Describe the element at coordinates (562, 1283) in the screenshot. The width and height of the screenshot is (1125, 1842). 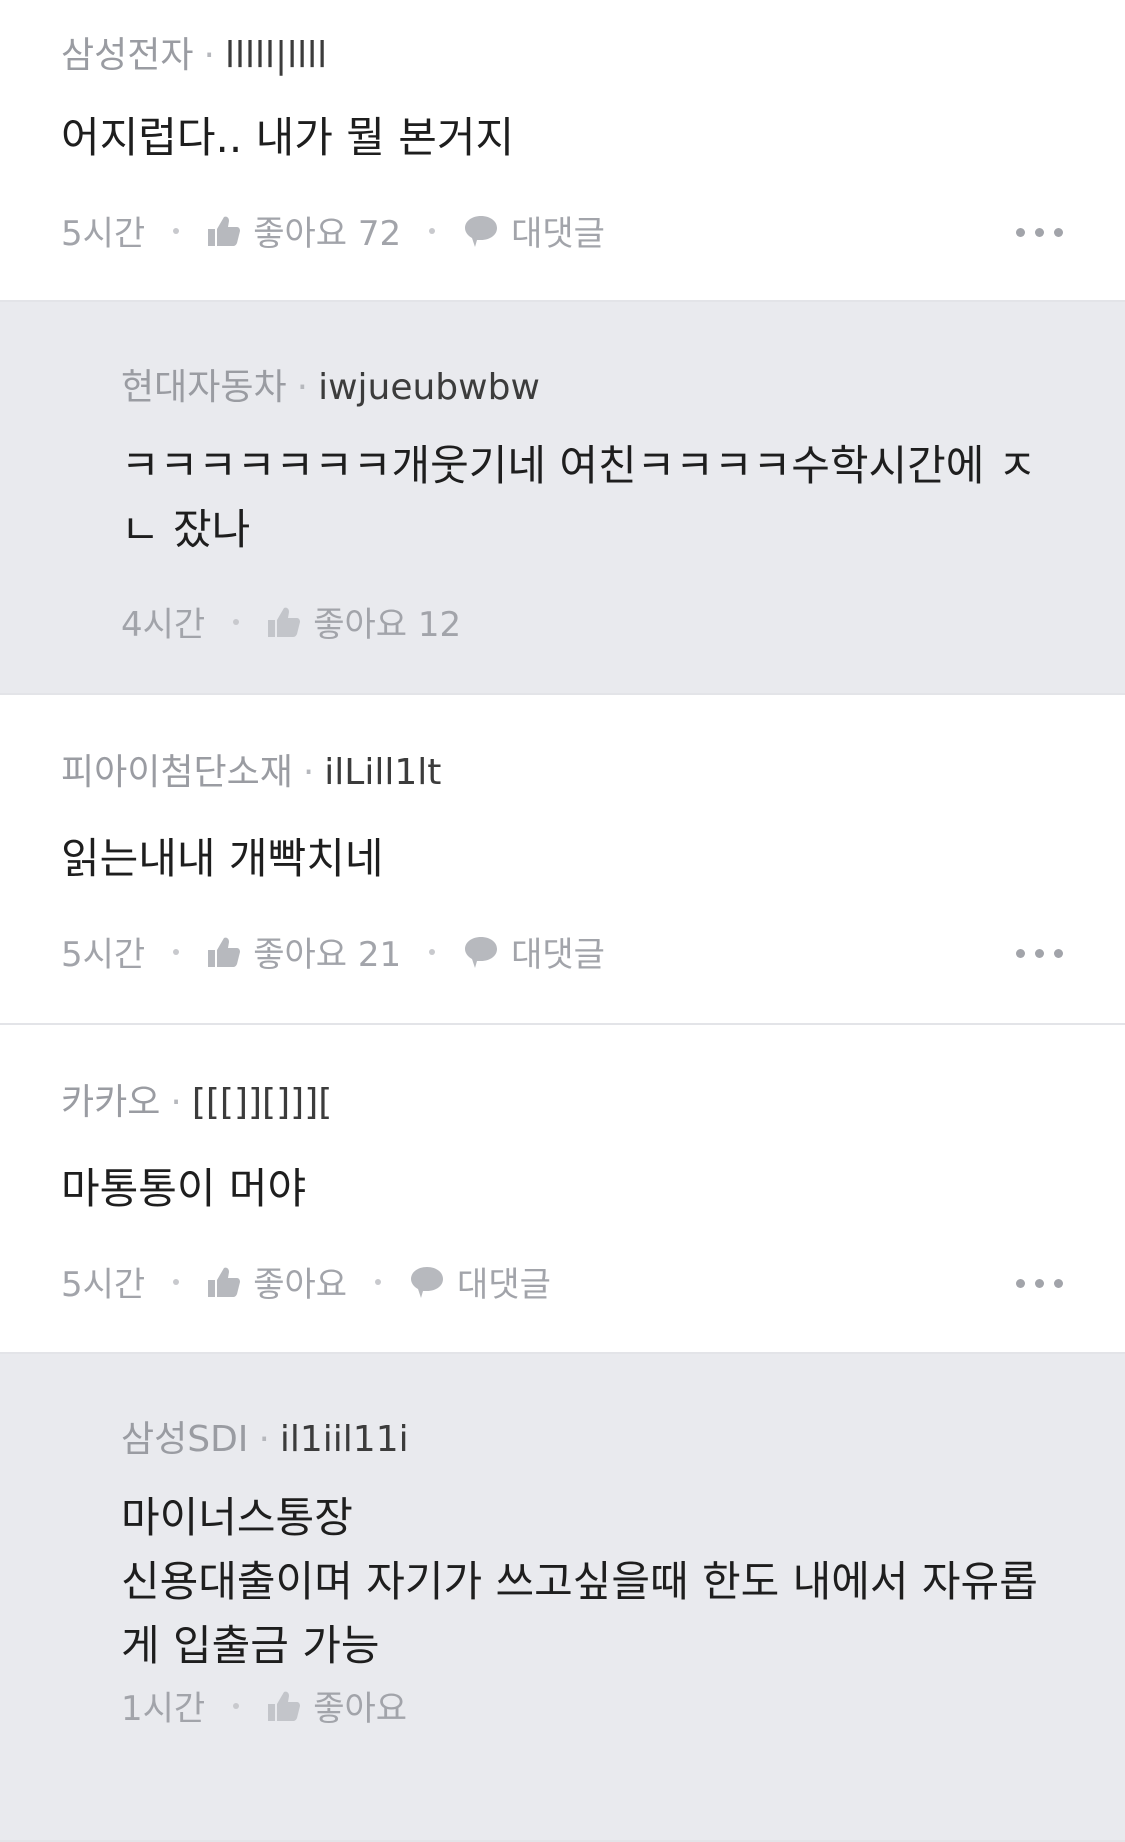
I see `comment-actions: 5시간 좋아요 대댓글` at that location.